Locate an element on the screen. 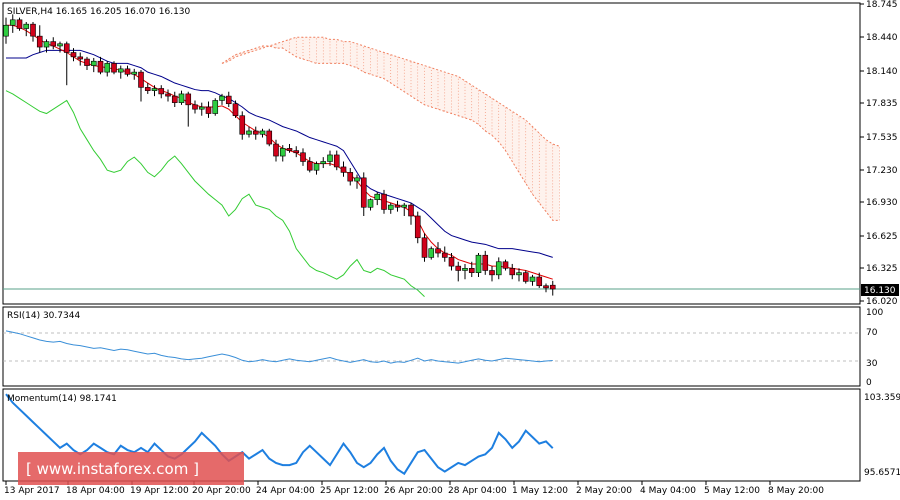 Image resolution: width=900 pixels, height=500 pixels. price-axis-label: 17.535 is located at coordinates (882, 138).